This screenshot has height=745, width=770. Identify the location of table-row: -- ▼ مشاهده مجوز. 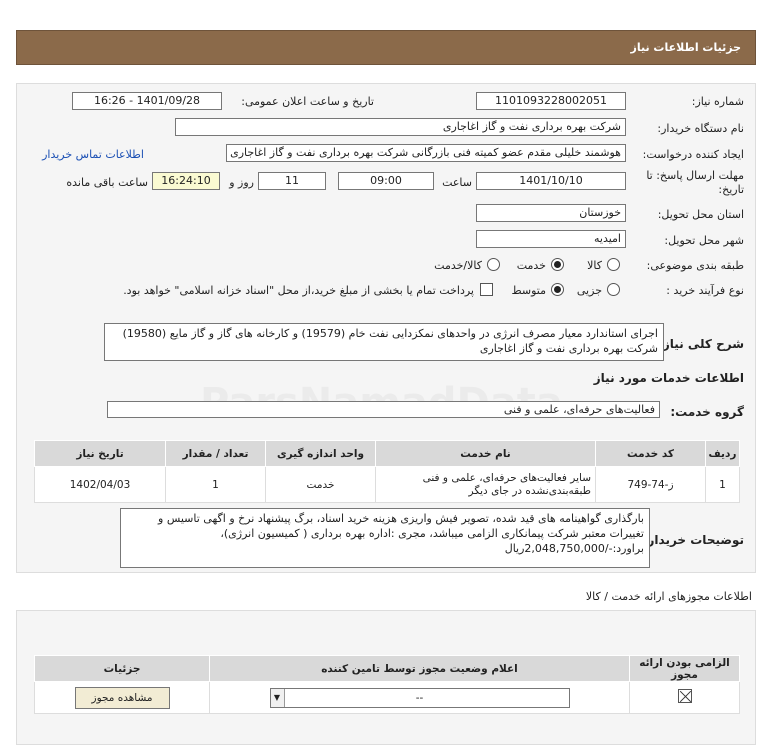
(387, 697).